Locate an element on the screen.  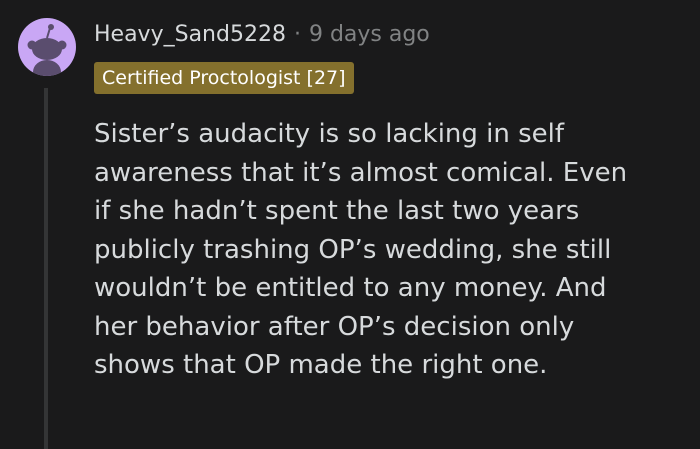
comment-body-line: Sister’s audacity is so lacking in self is located at coordinates (329, 134).